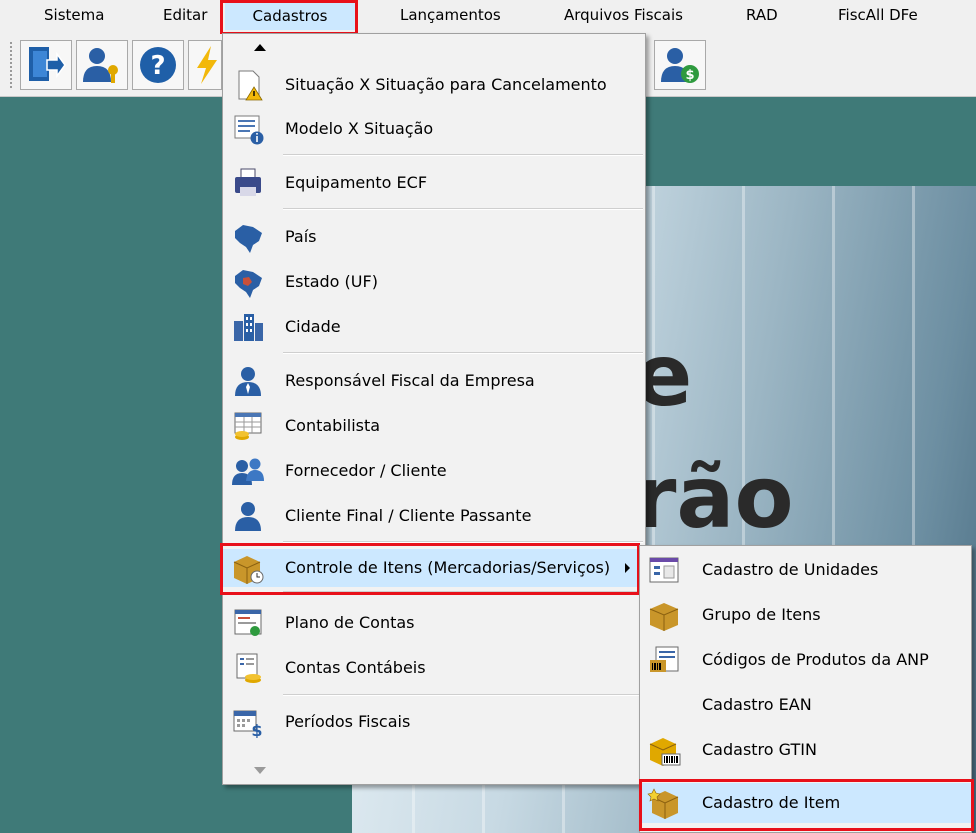 Image resolution: width=976 pixels, height=833 pixels. What do you see at coordinates (434, 282) in the screenshot?
I see `menu-item-estado-uf: Estado (UF)` at bounding box center [434, 282].